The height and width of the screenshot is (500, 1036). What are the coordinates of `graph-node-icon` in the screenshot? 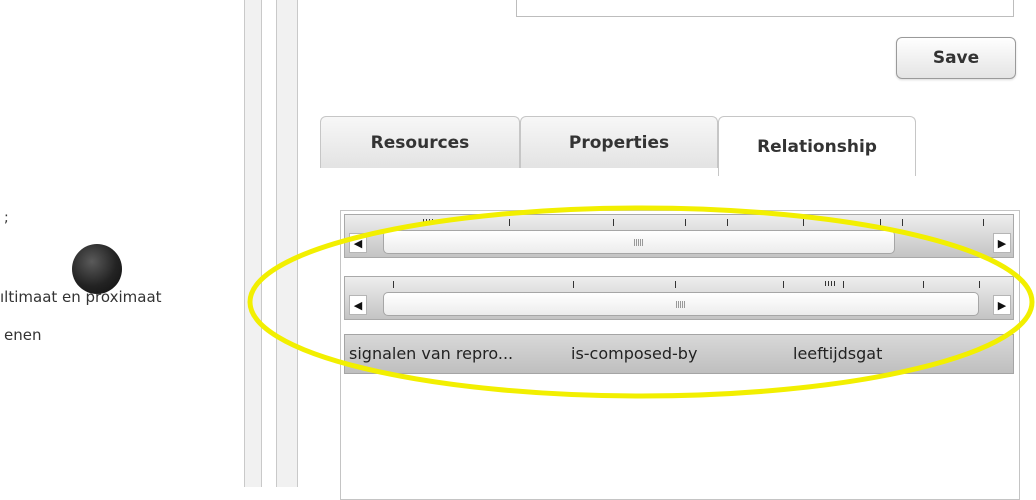 It's located at (97, 269).